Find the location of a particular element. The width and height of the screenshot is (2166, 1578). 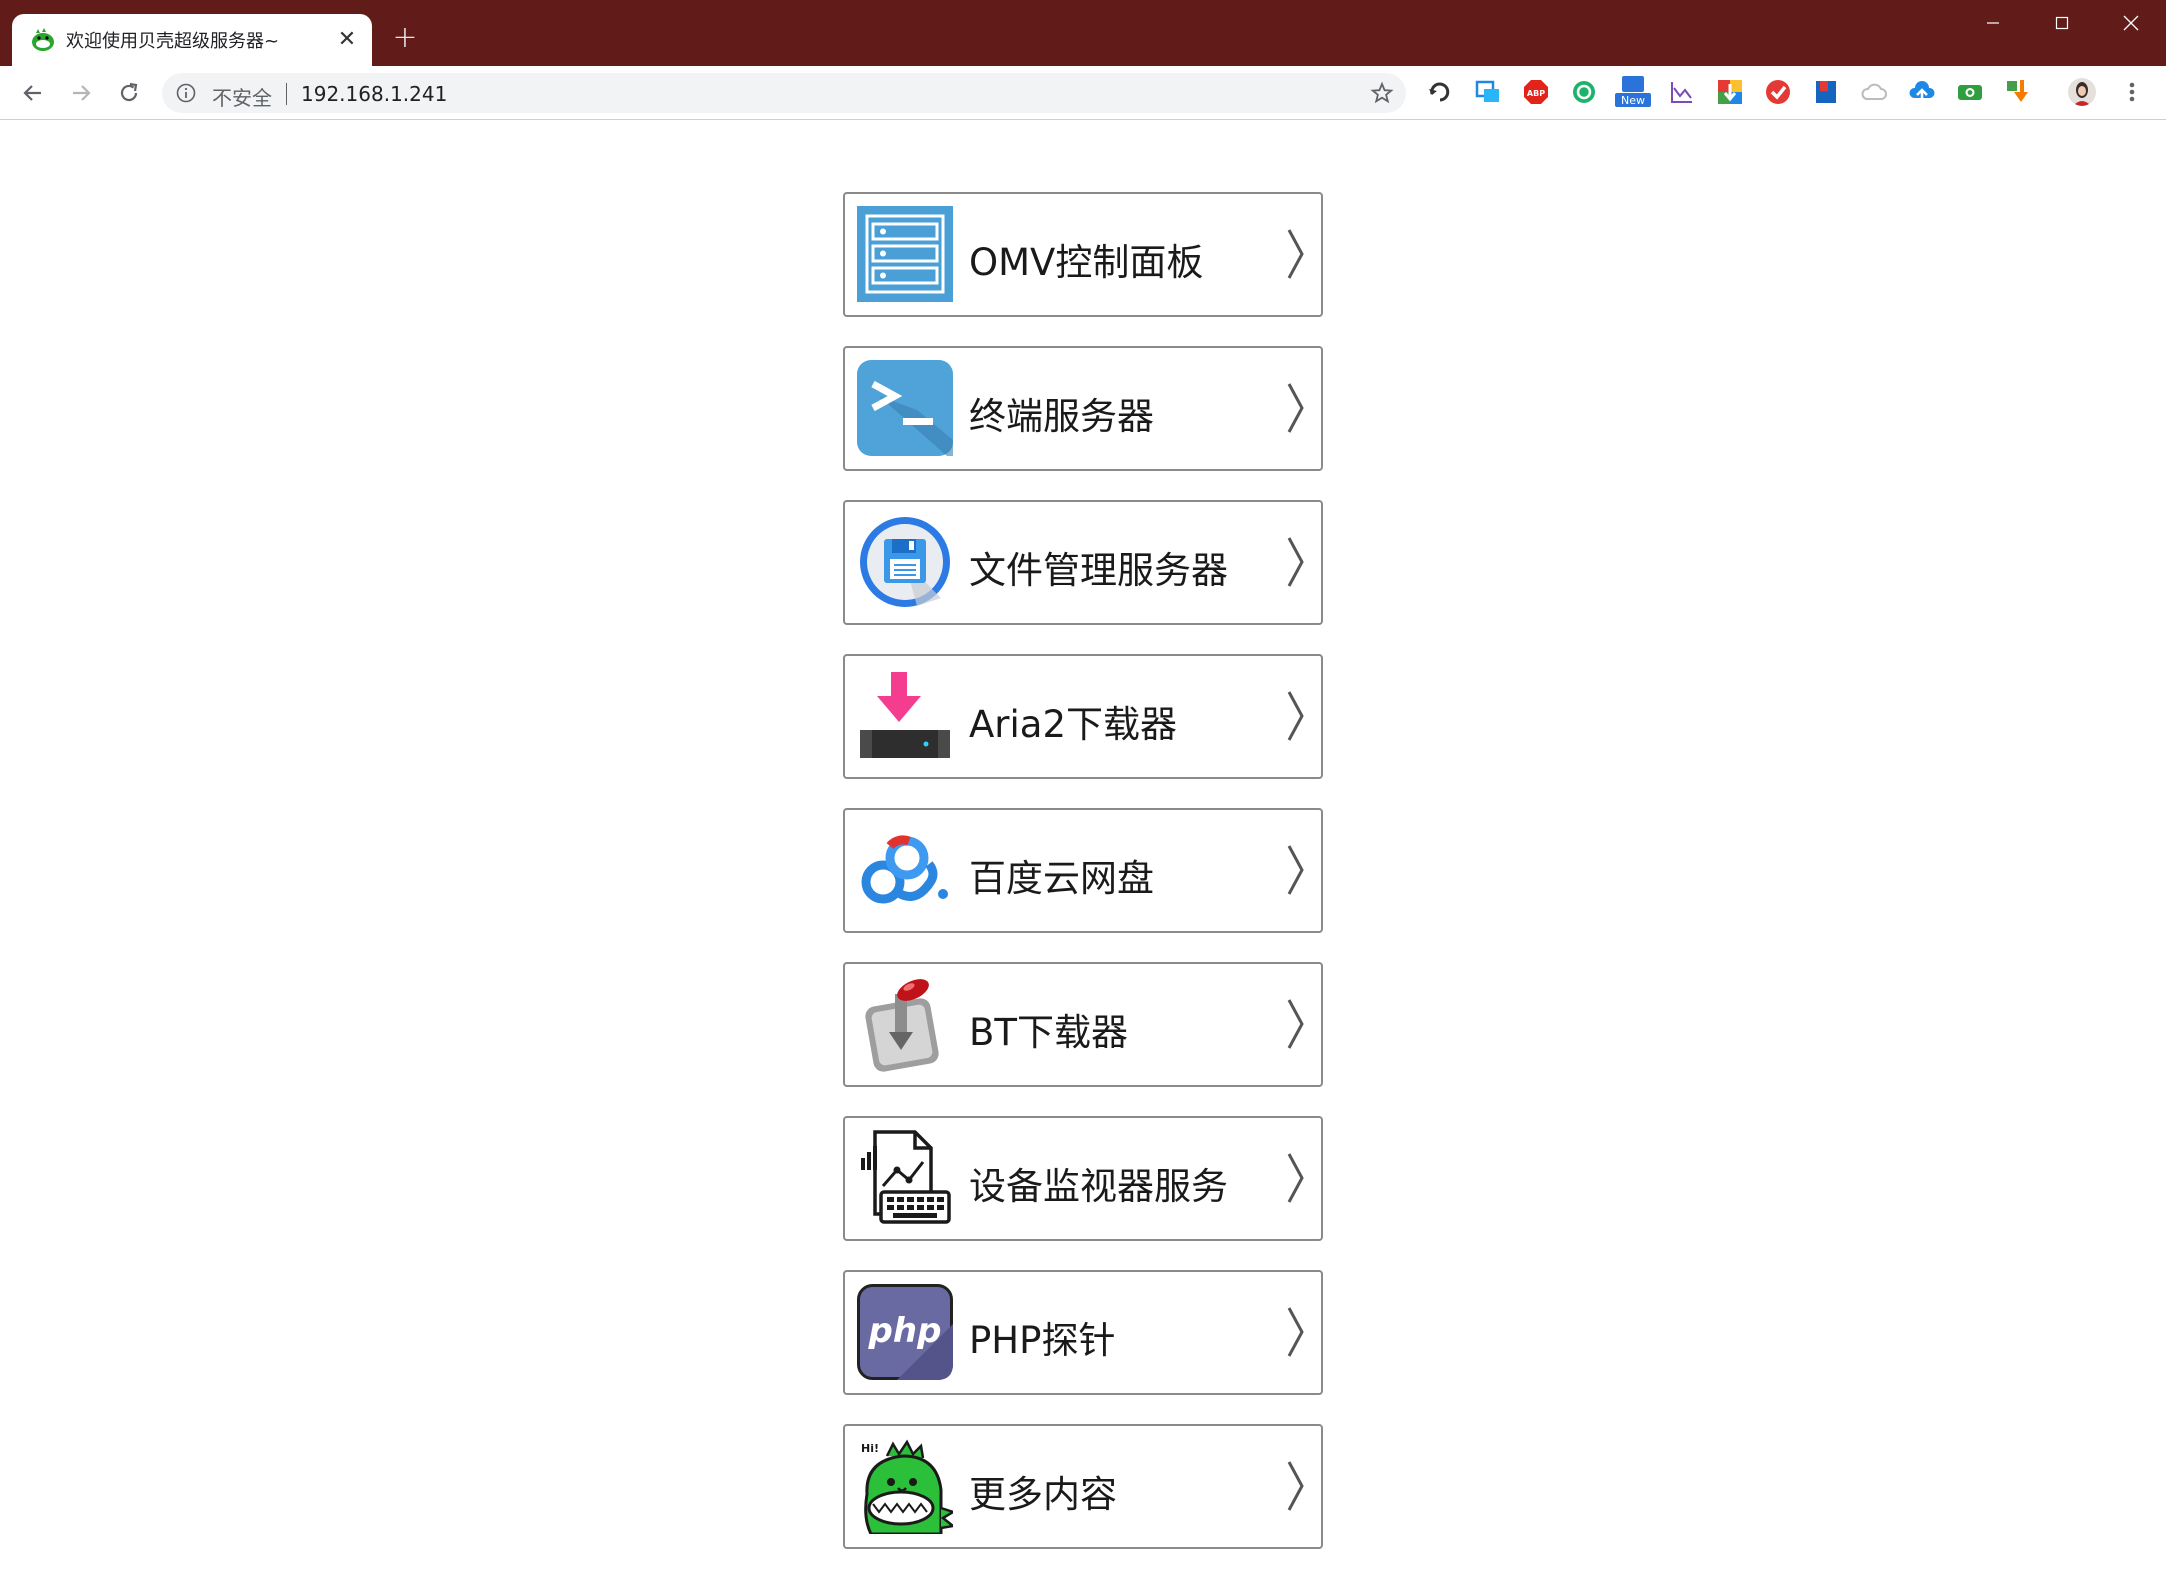

php-icon: php is located at coordinates (905, 1332).